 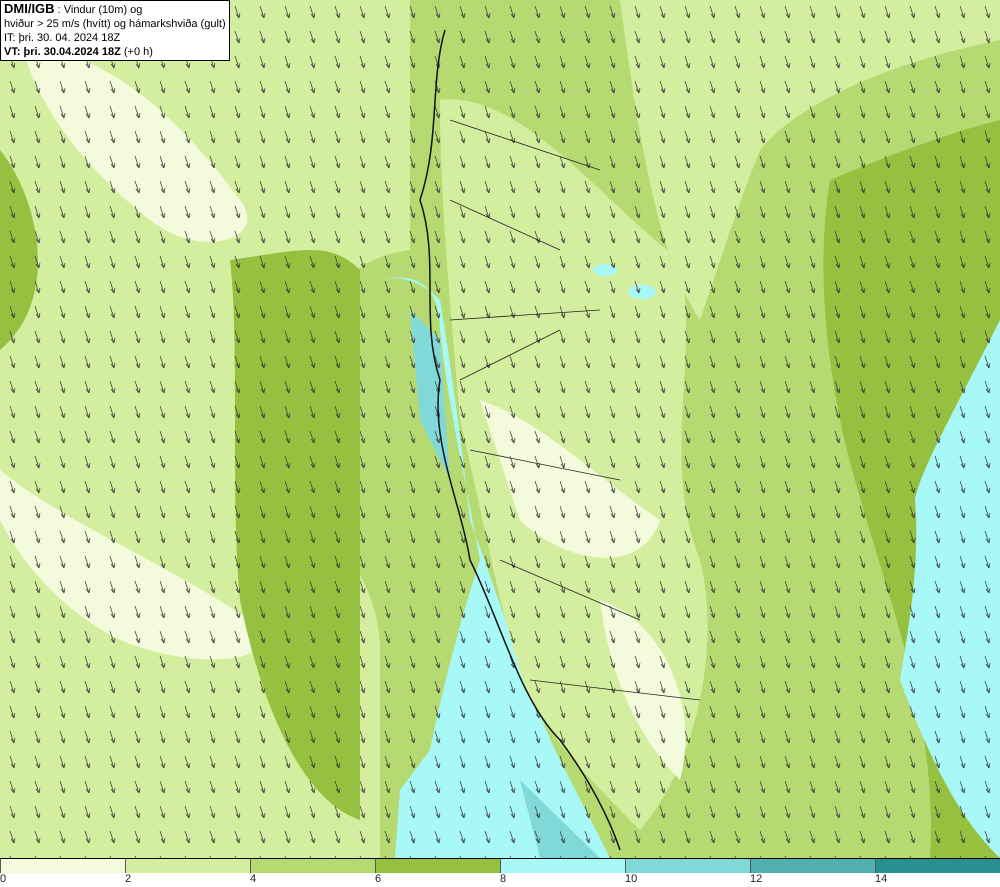 What do you see at coordinates (79, 52) in the screenshot?
I see `title-line: VT: þri. 30.04.2024 18Z (+0 h)` at bounding box center [79, 52].